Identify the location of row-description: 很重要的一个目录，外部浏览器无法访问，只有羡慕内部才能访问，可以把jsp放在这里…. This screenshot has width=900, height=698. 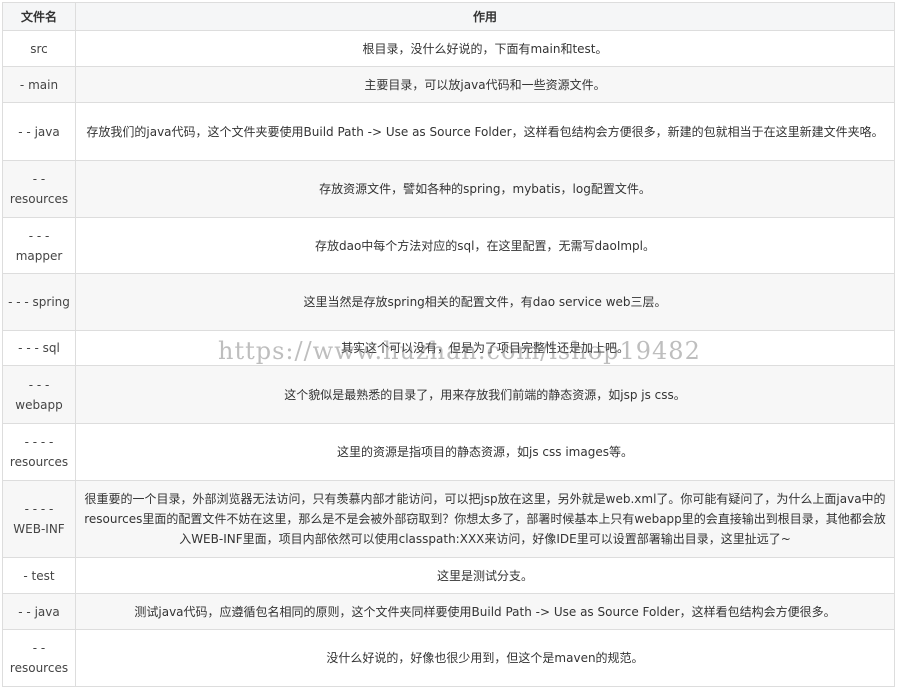
(485, 519).